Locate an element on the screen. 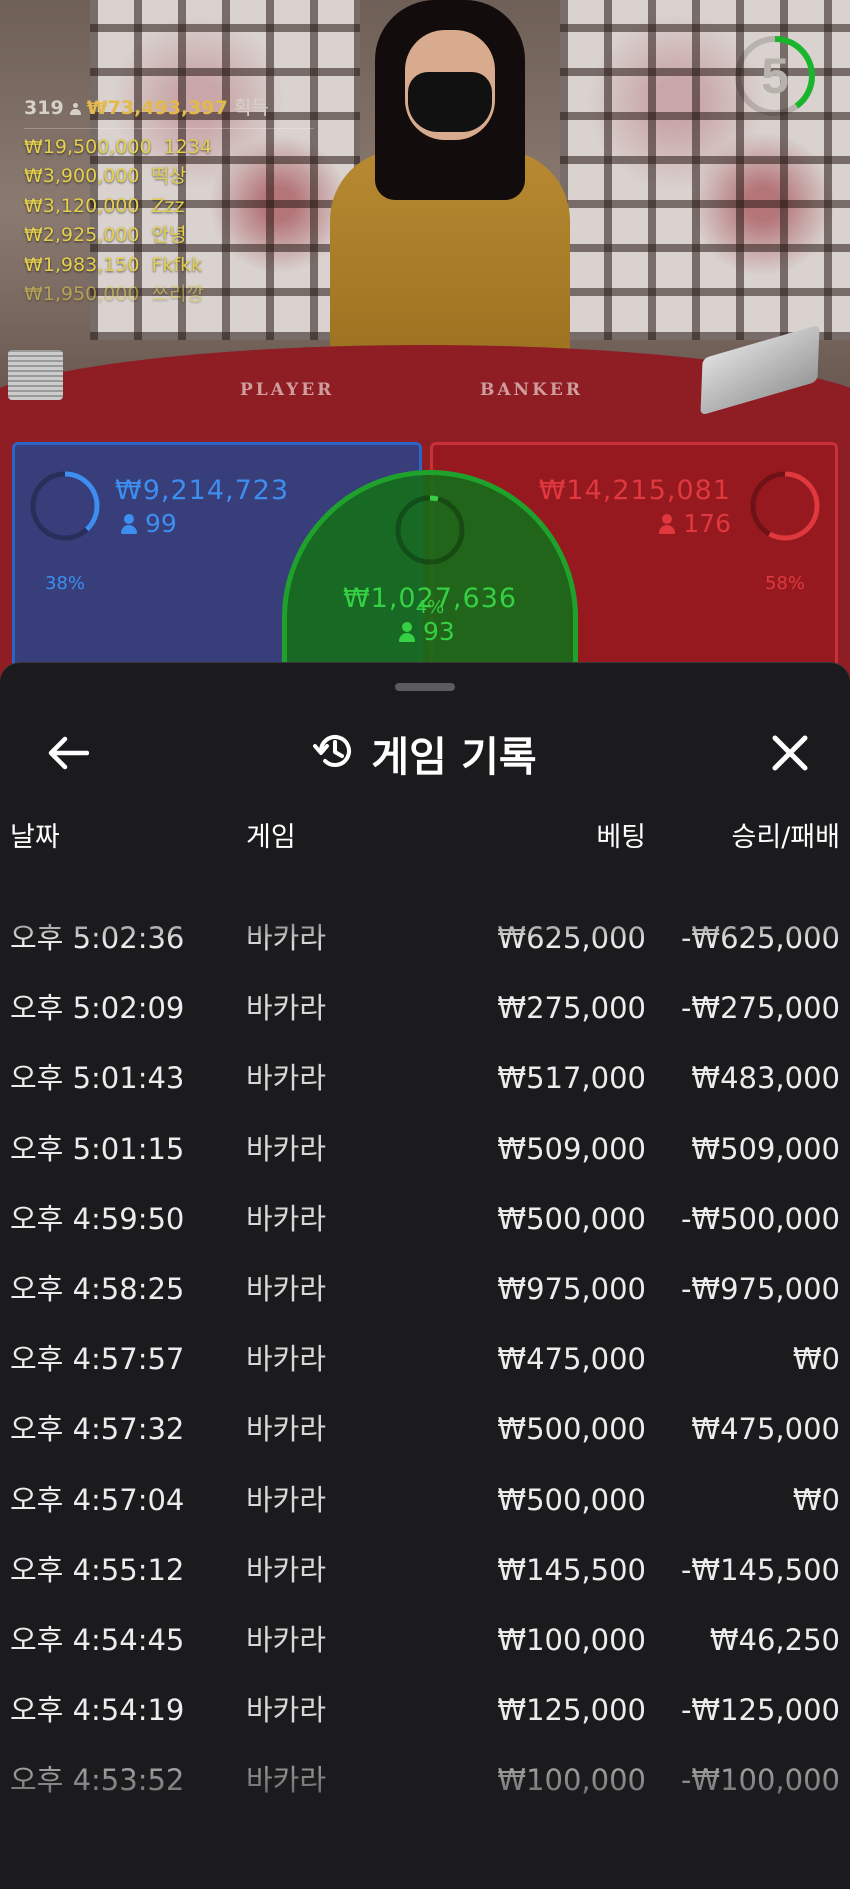 The width and height of the screenshot is (850, 1889). row-result: ₩46,250 is located at coordinates (774, 1639).